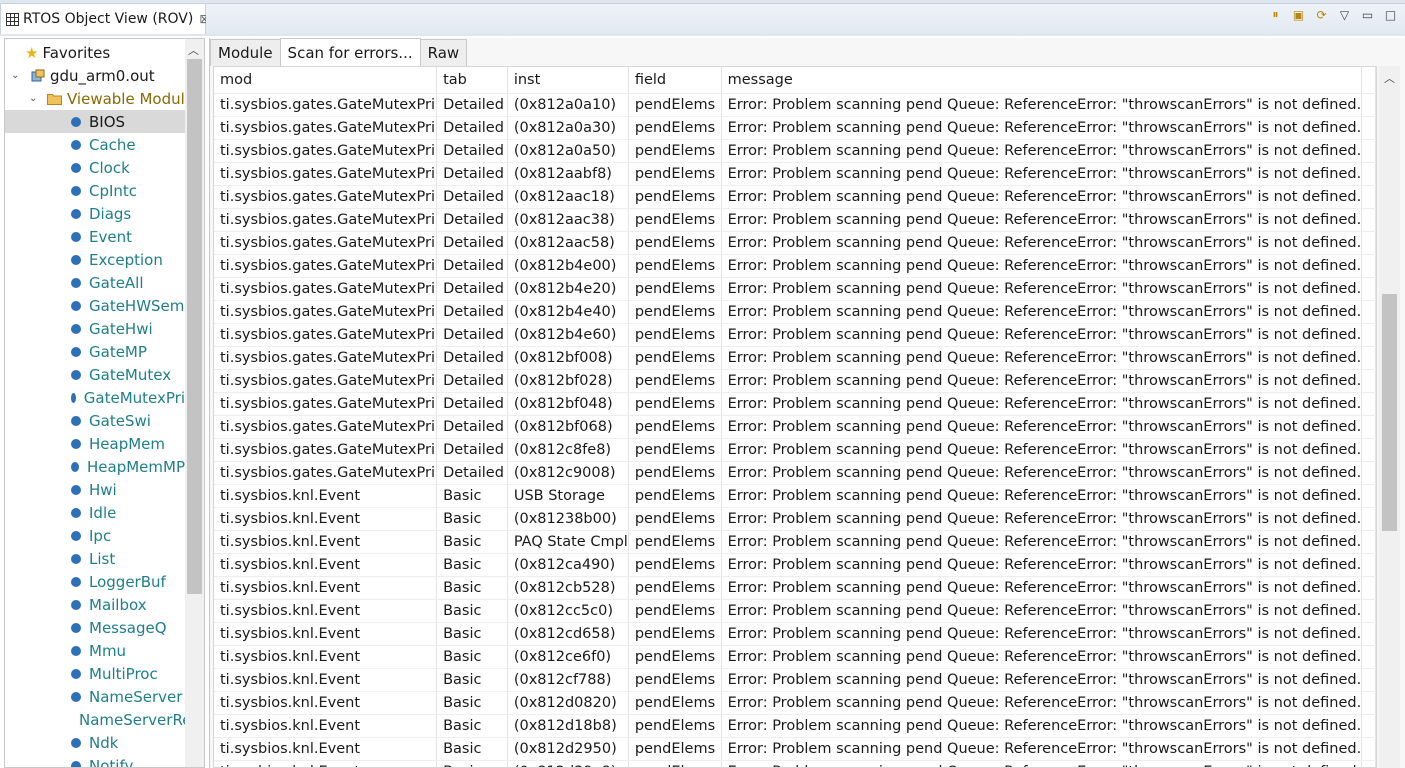  What do you see at coordinates (1042, 80) in the screenshot?
I see `column-header-message: message` at bounding box center [1042, 80].